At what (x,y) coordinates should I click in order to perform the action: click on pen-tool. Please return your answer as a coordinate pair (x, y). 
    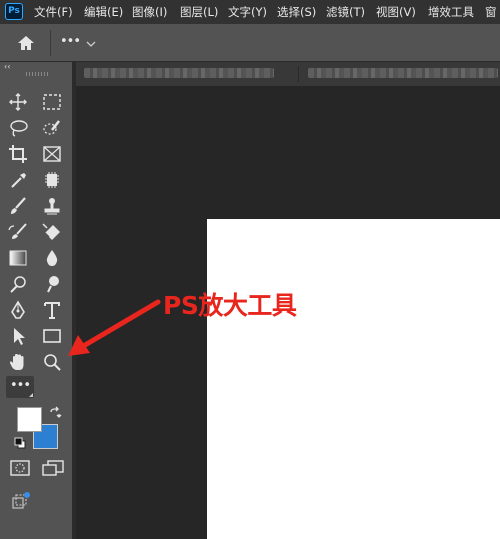
    Looking at the image, I should click on (18, 310).